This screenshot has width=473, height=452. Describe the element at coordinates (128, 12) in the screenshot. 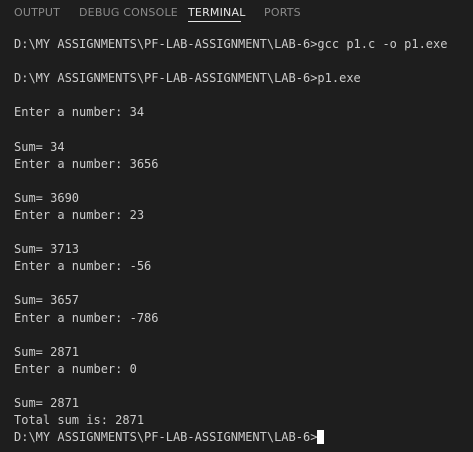

I see `tab-debug-console: DEBUG CONSOLE` at that location.